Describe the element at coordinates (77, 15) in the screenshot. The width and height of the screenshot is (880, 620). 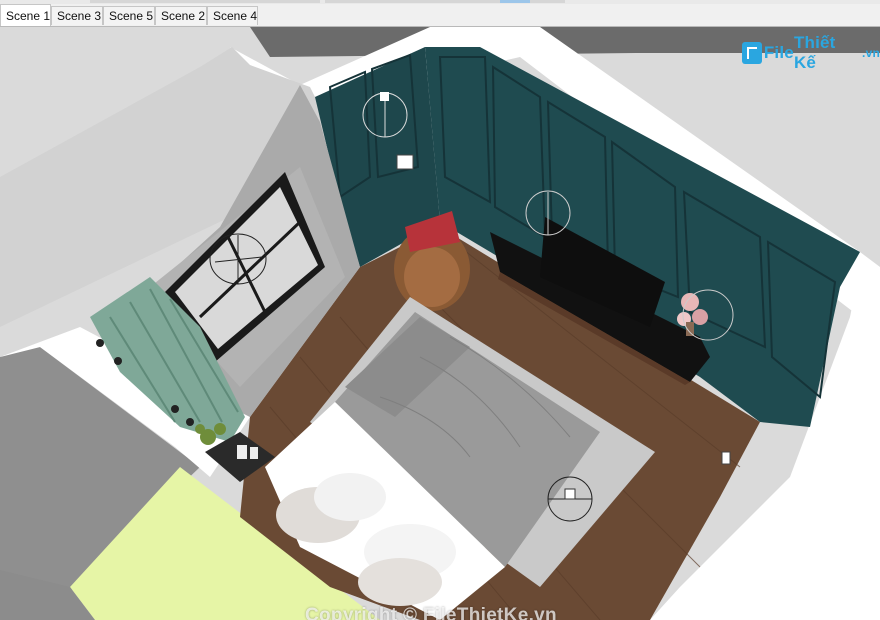
I see `tab-scene-3: Scene 3` at that location.